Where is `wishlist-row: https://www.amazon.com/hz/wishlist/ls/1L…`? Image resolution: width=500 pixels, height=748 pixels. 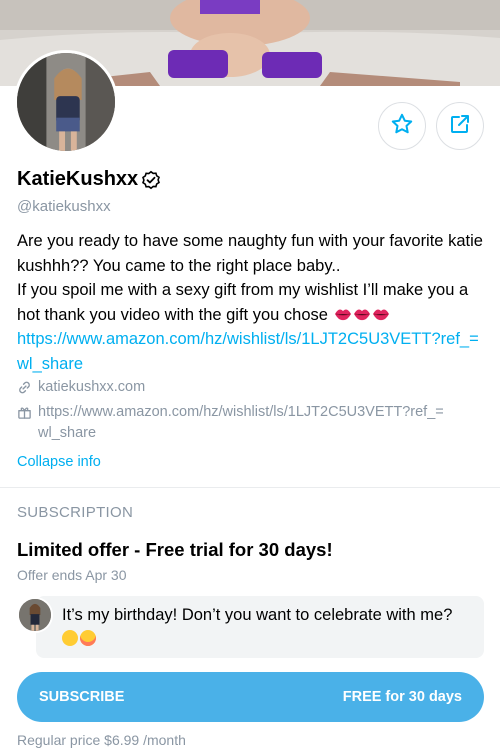
wishlist-row: https://www.amazon.com/hz/wishlist/ls/1L… is located at coordinates (232, 423).